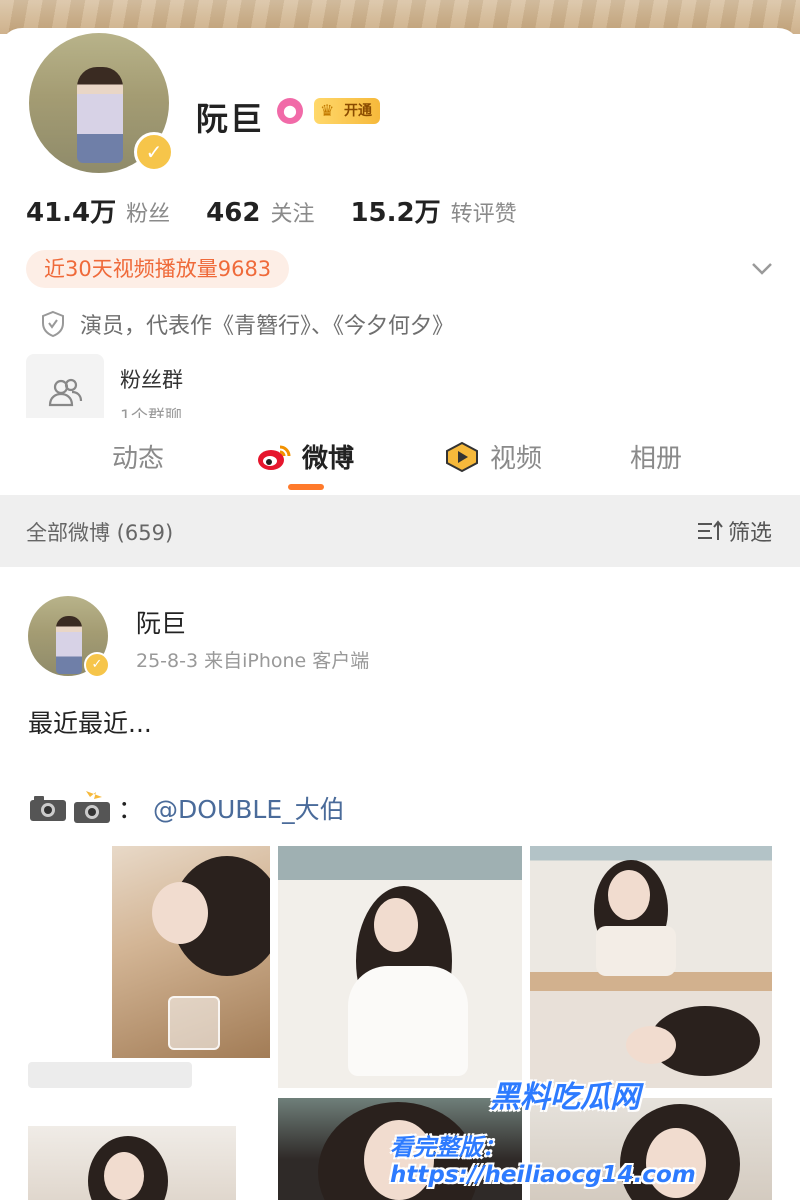 The height and width of the screenshot is (1200, 800). Describe the element at coordinates (249, 808) in the screenshot. I see `mention-link: @DOUBLE_大伯` at that location.